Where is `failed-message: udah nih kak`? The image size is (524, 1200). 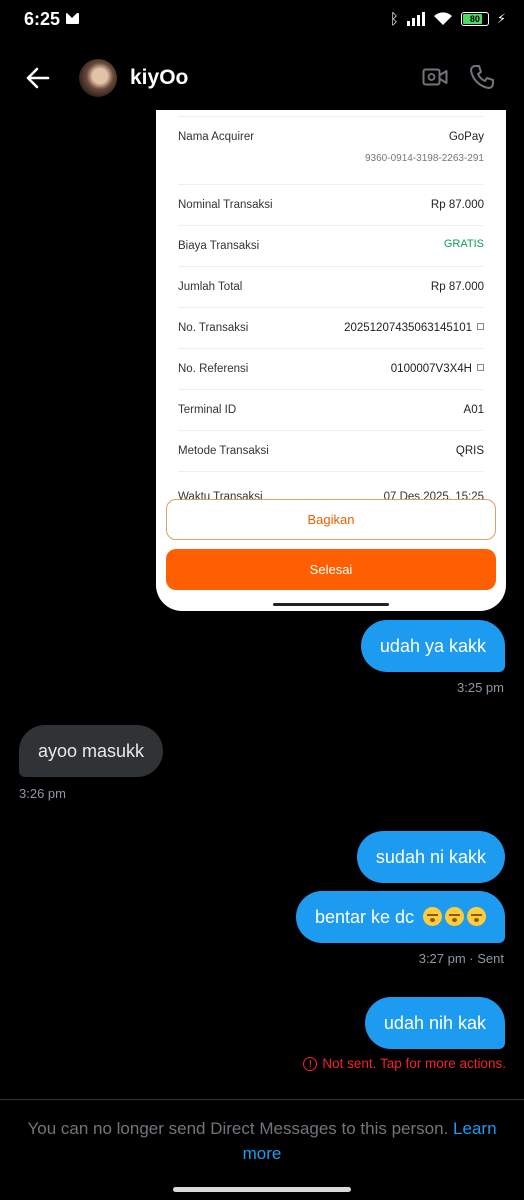 failed-message: udah nih kak is located at coordinates (434, 1023).